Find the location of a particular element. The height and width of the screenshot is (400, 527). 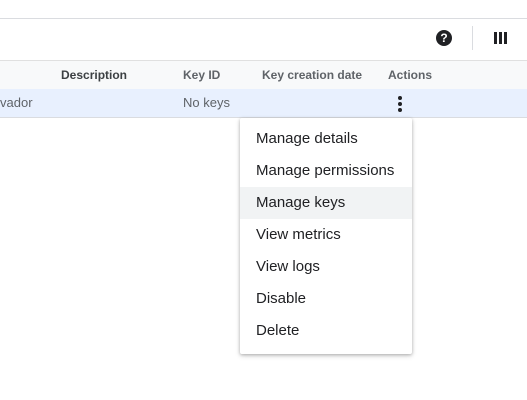

menu-item-manage-permissions: Manage permissions is located at coordinates (326, 171).